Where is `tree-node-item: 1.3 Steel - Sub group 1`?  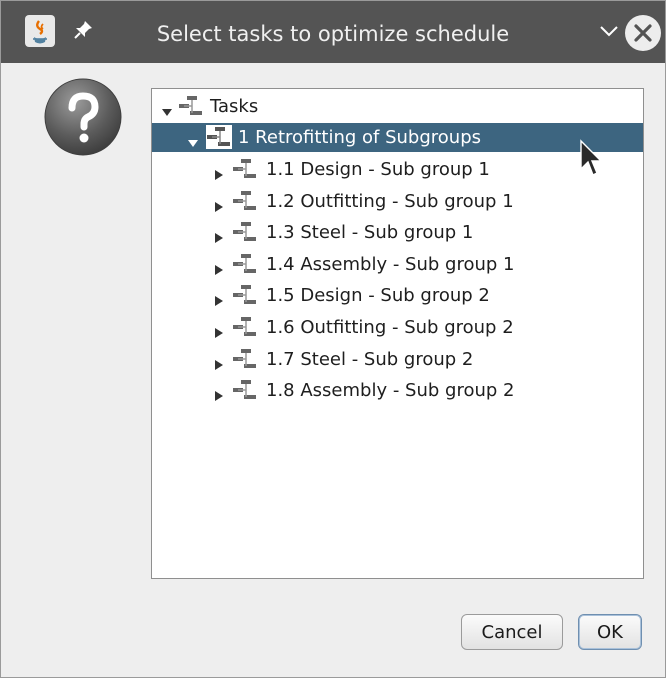
tree-node-item: 1.3 Steel - Sub group 1 is located at coordinates (397, 232).